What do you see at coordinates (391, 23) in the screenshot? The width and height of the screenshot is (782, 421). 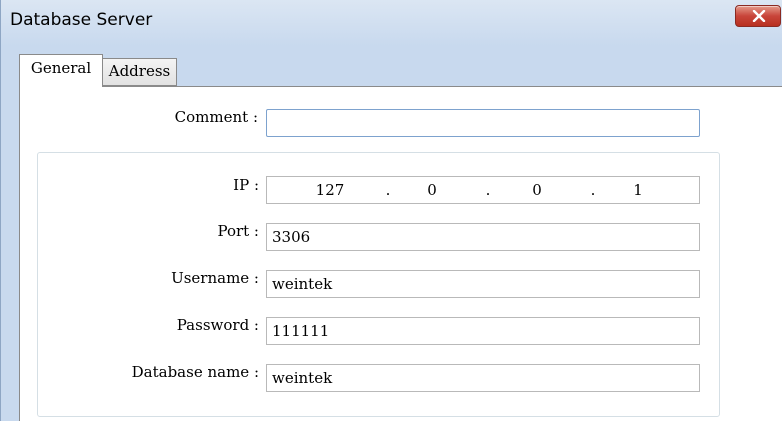 I see `title-bar: Database Server` at bounding box center [391, 23].